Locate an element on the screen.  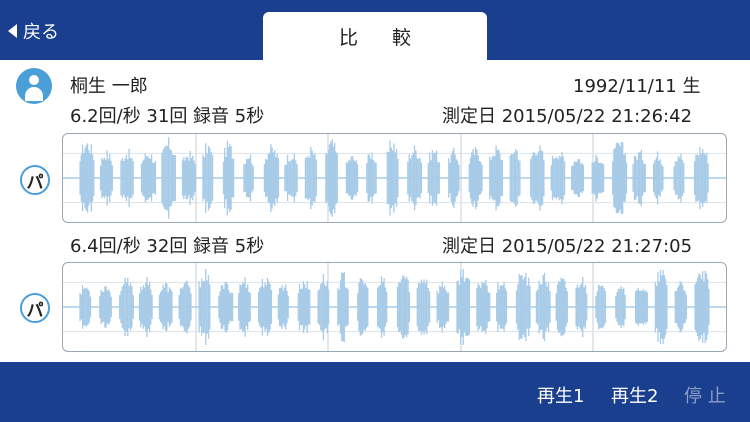
back-button: 戻る is located at coordinates (33, 31).